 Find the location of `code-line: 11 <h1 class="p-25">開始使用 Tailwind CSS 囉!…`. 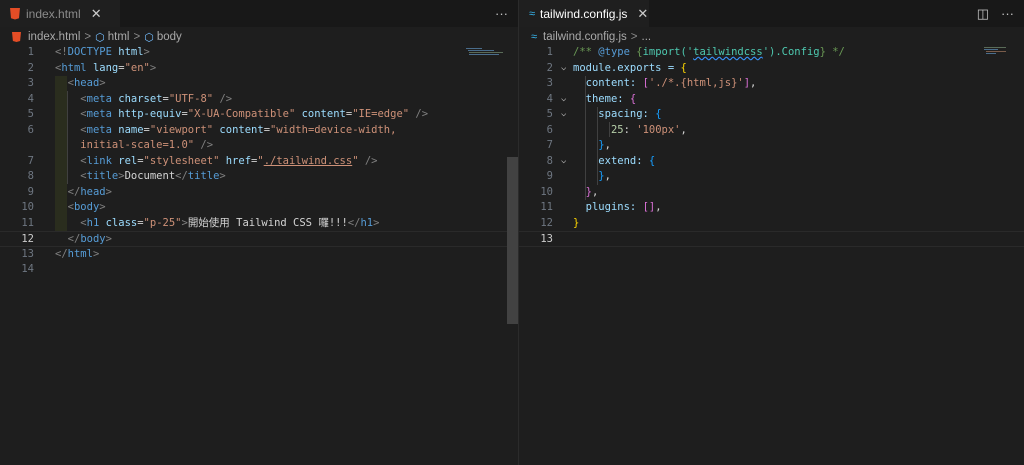

code-line: 11 <h1 class="p-25">開始使用 Tailwind CSS 囉!… is located at coordinates (200, 222).